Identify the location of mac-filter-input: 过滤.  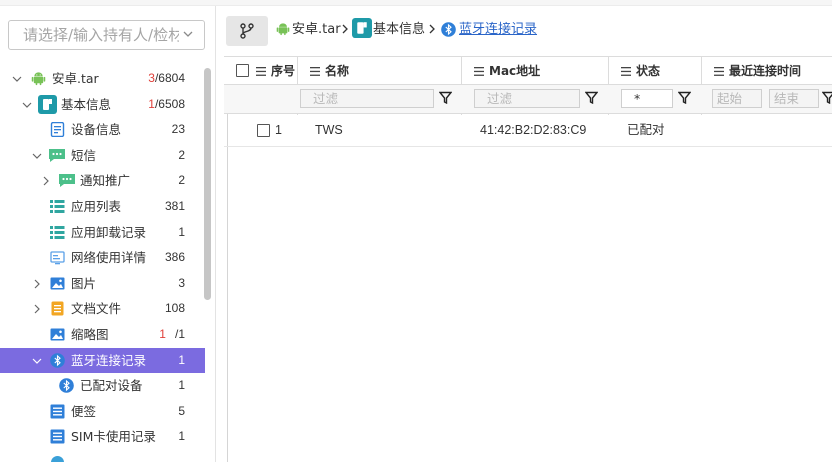
(527, 98).